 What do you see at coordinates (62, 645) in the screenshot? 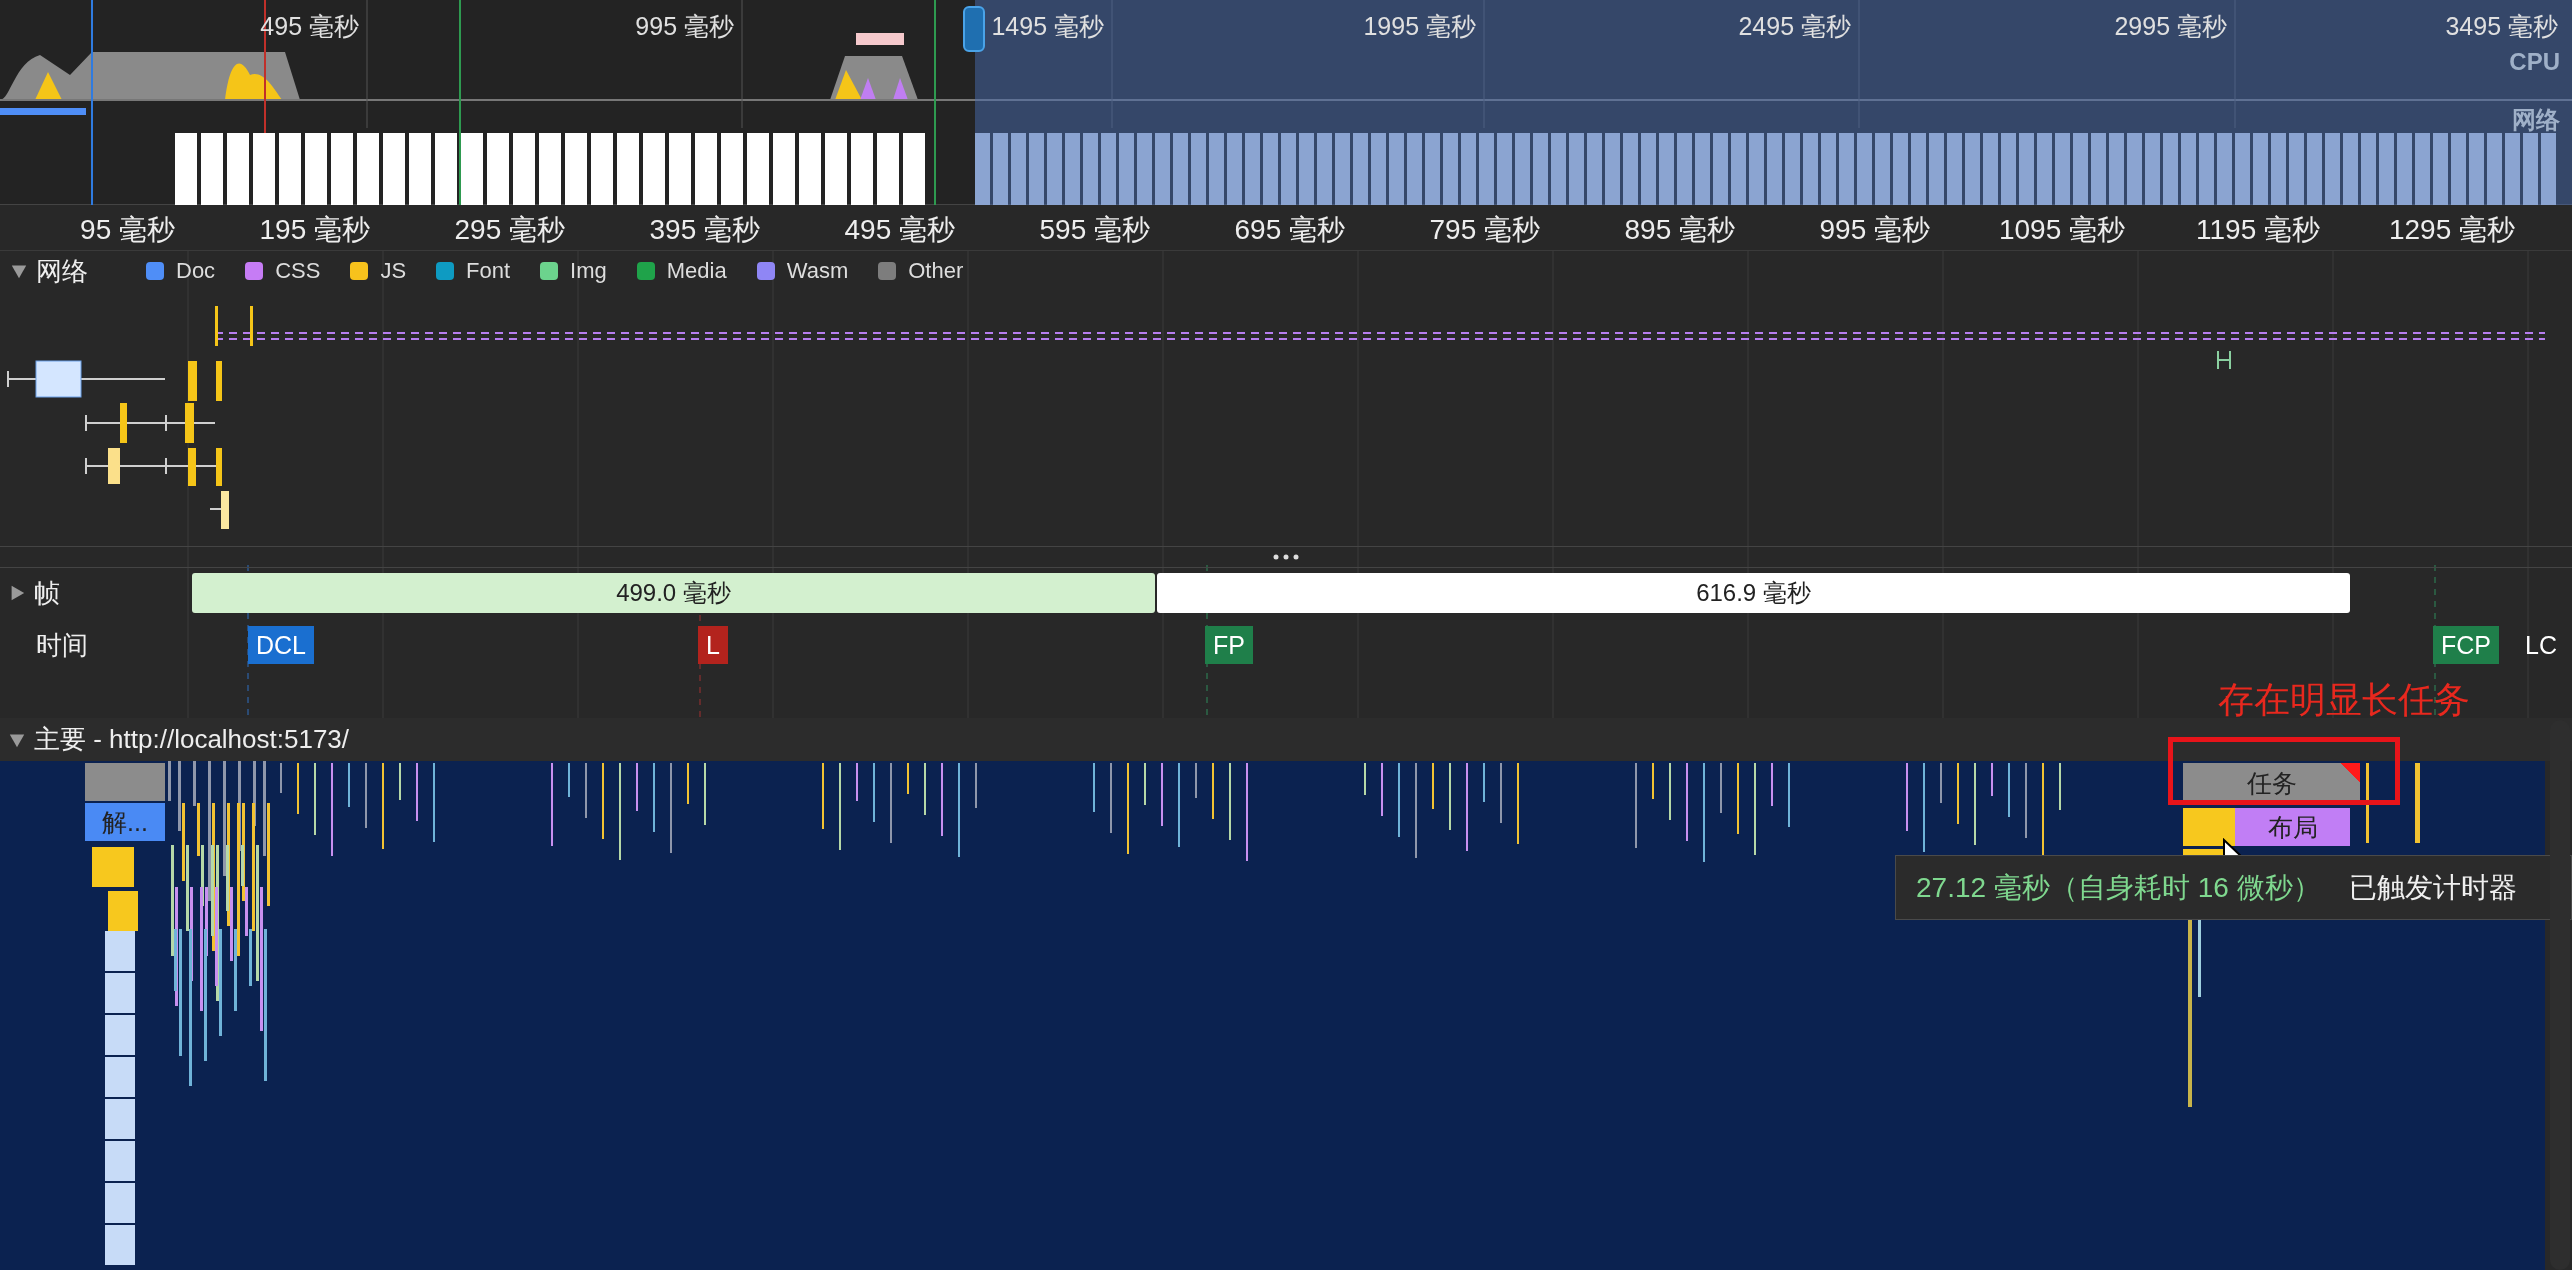
I see `track-title: 时间` at bounding box center [62, 645].